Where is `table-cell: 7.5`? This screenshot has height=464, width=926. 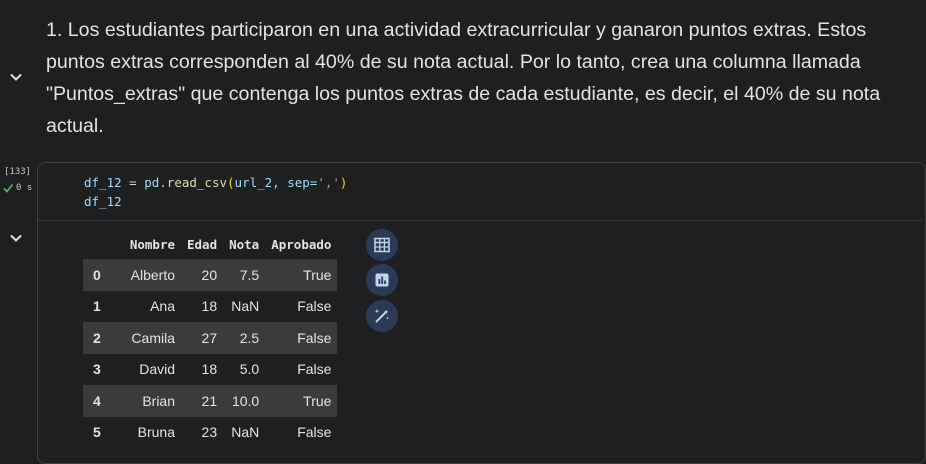 table-cell: 7.5 is located at coordinates (249, 274).